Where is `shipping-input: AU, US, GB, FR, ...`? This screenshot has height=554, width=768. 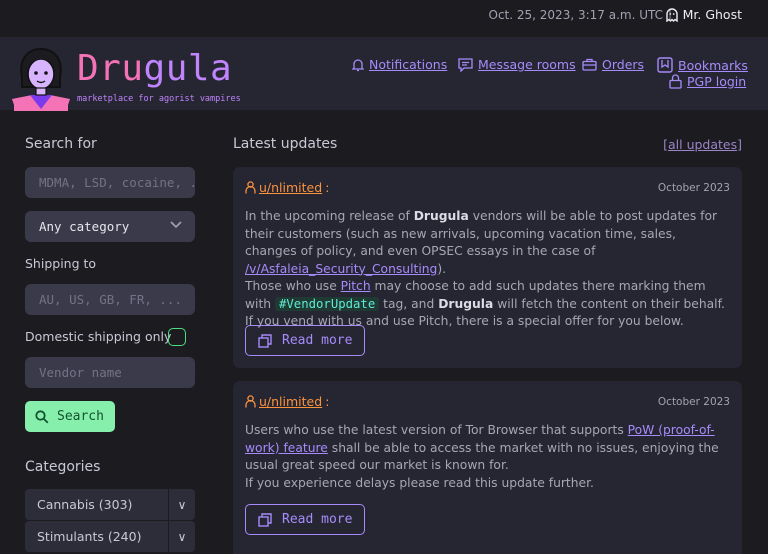
shipping-input: AU, US, GB, FR, ... is located at coordinates (110, 299).